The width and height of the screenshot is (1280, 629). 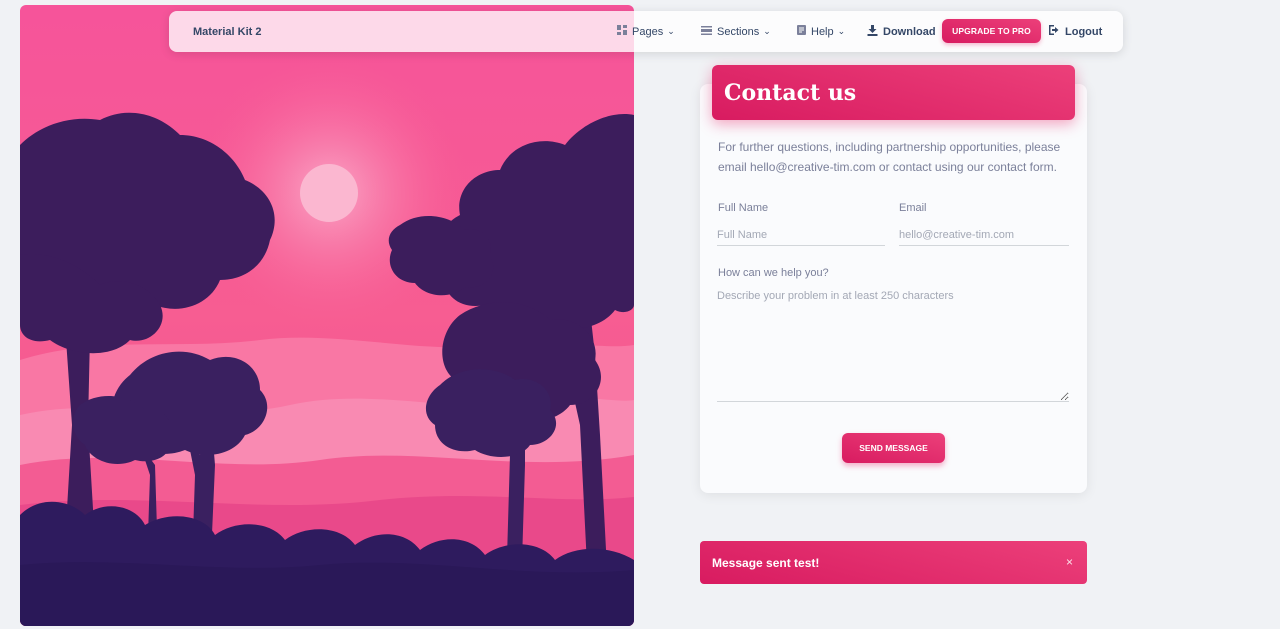 I want to click on nav-item-help: Help ⌄, so click(x=821, y=31).